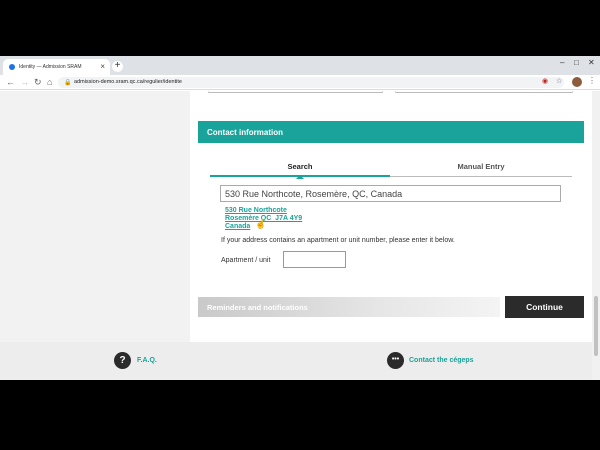  I want to click on forward-icon: →, so click(24, 82).